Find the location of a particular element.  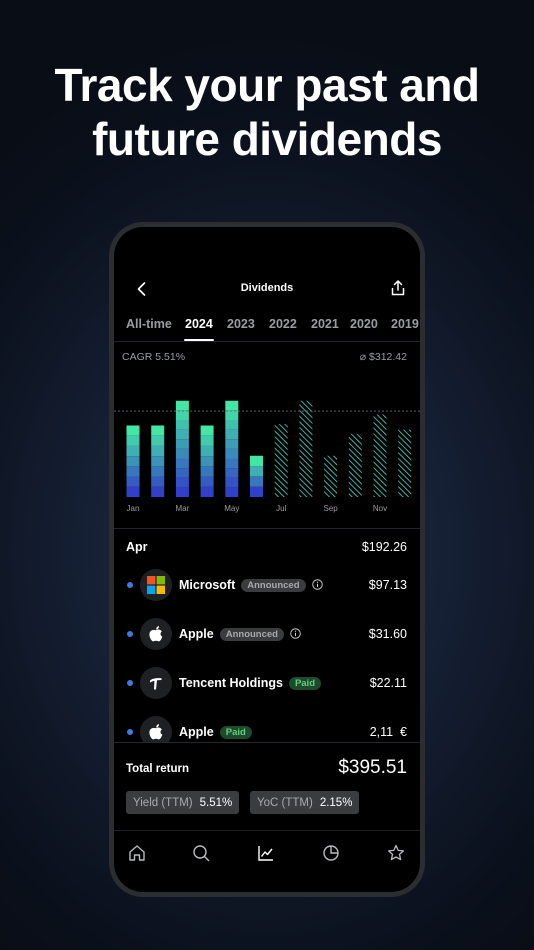

tab-2020: 2020 is located at coordinates (364, 324).